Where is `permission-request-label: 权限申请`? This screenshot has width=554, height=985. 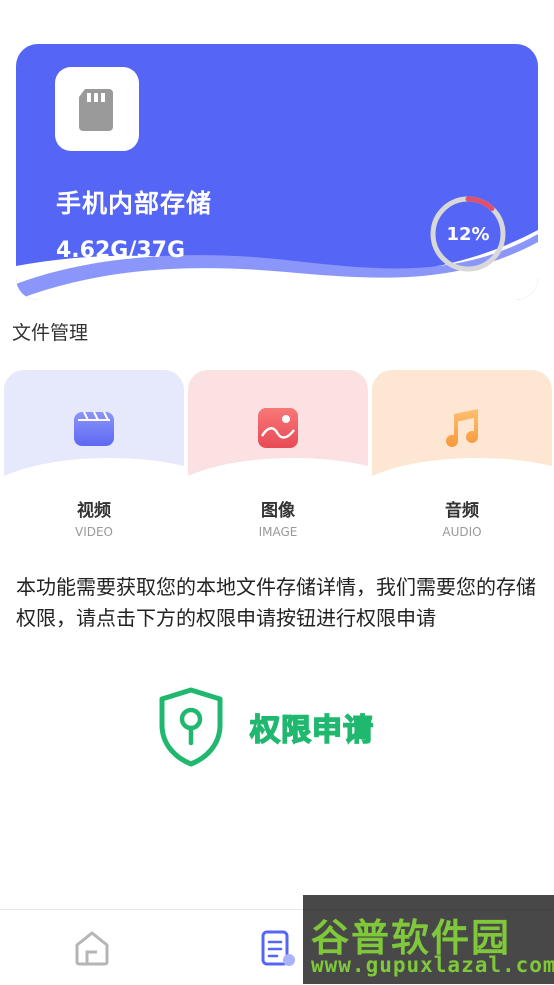
permission-request-label: 权限申请 is located at coordinates (311, 730).